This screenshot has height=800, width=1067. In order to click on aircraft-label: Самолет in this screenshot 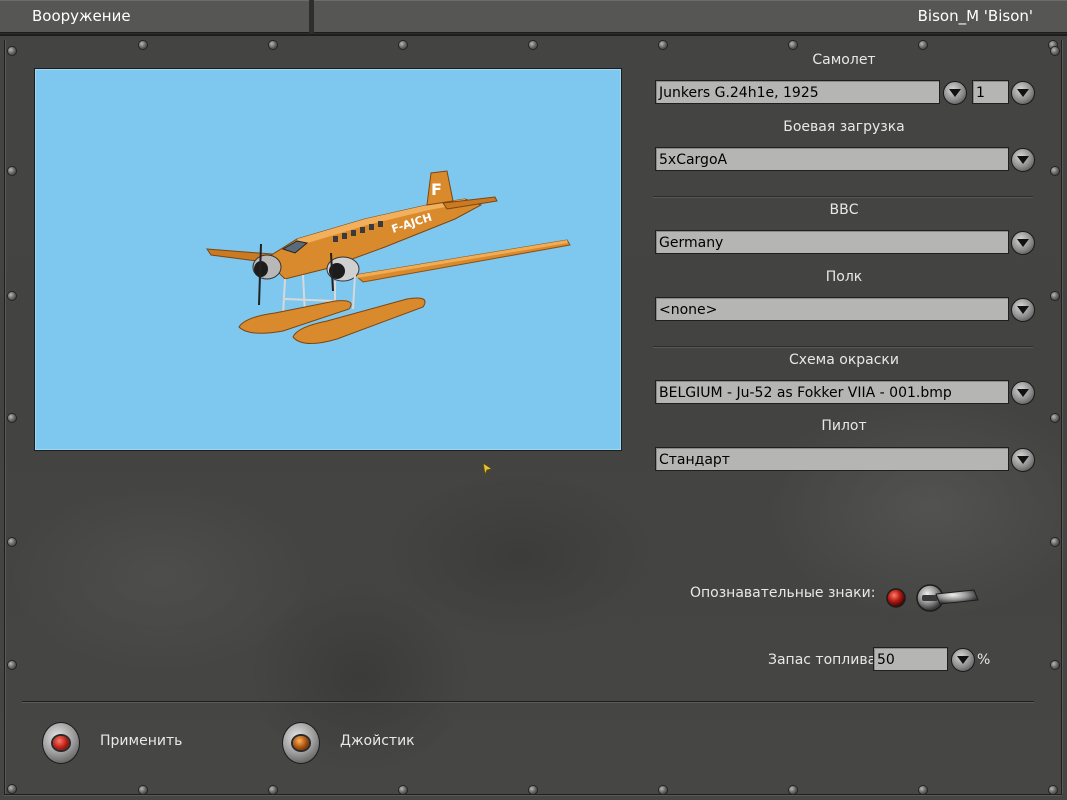, I will do `click(844, 60)`.